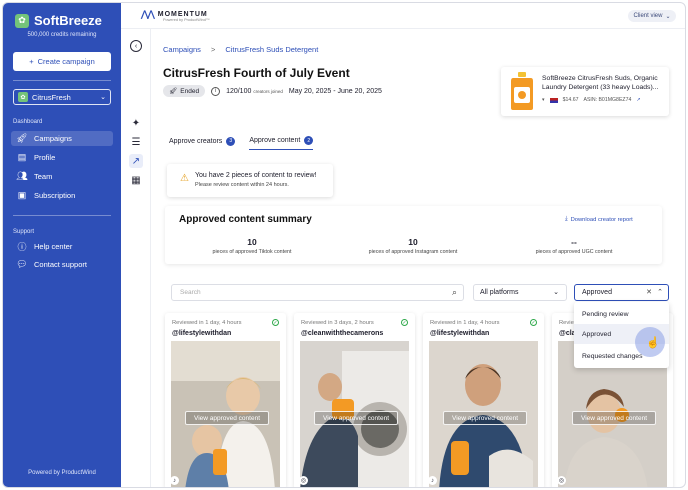  I want to click on reviewed-time: Reviewed in 3 days, 2 hours, so click(337, 323).